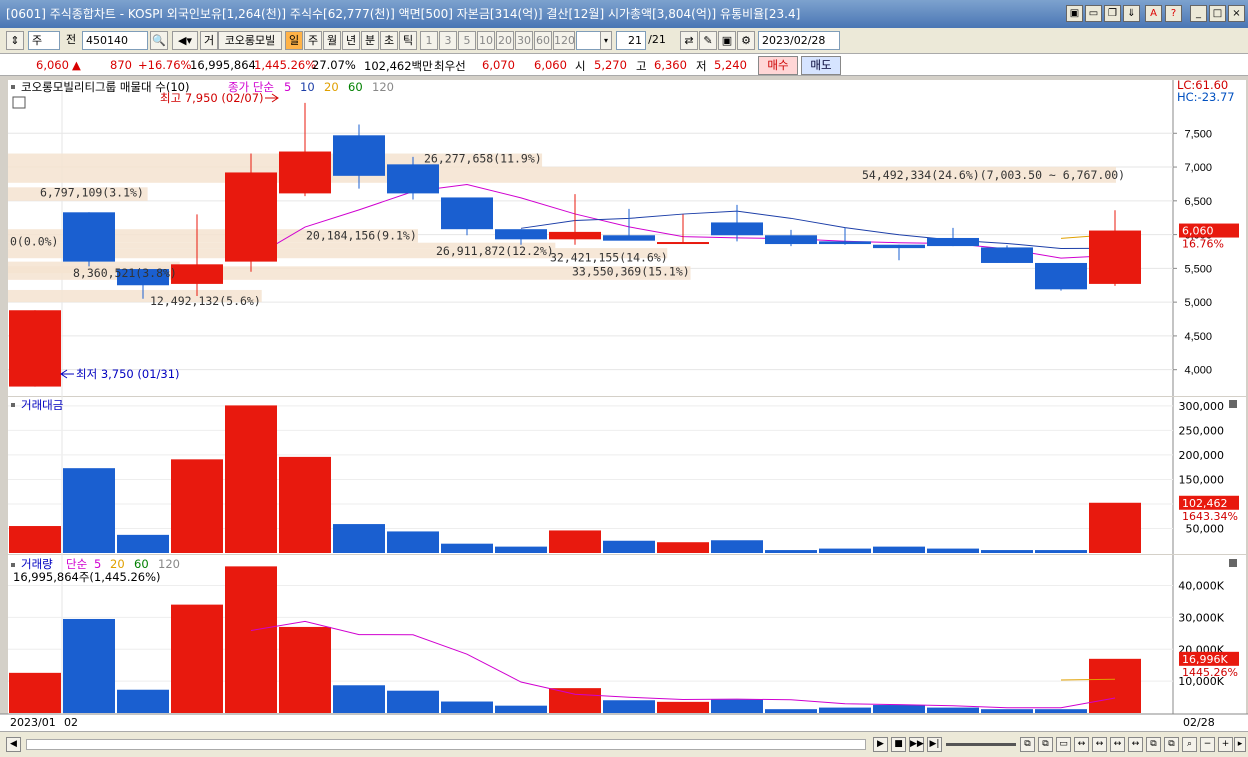  Describe the element at coordinates (446, 744) in the screenshot. I see `scroll-track` at that location.